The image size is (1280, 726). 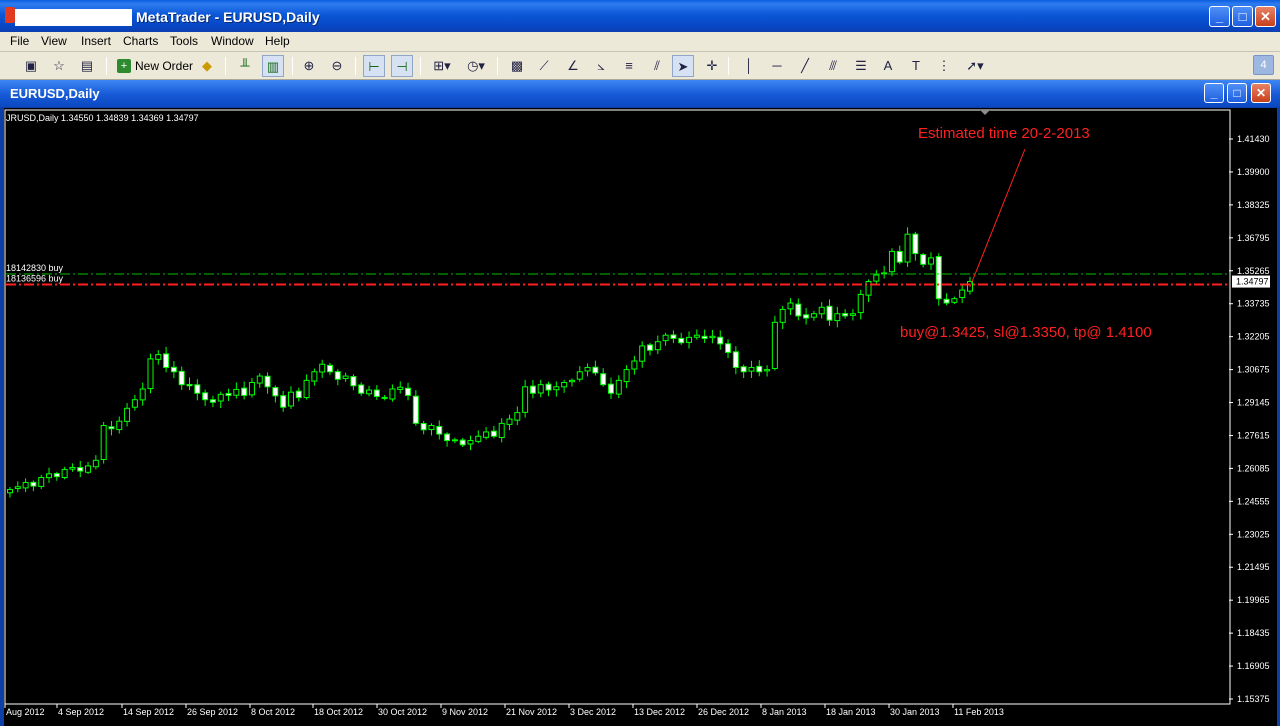 What do you see at coordinates (657, 66) in the screenshot?
I see `fibo-fan-icon: ⫽` at bounding box center [657, 66].